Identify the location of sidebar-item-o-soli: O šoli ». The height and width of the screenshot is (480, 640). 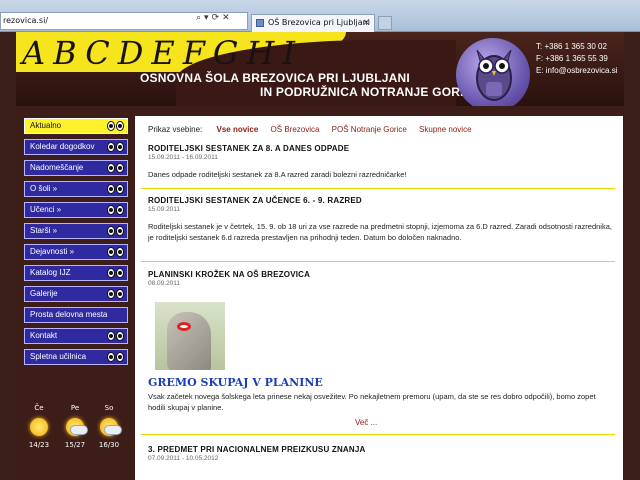
(76, 189).